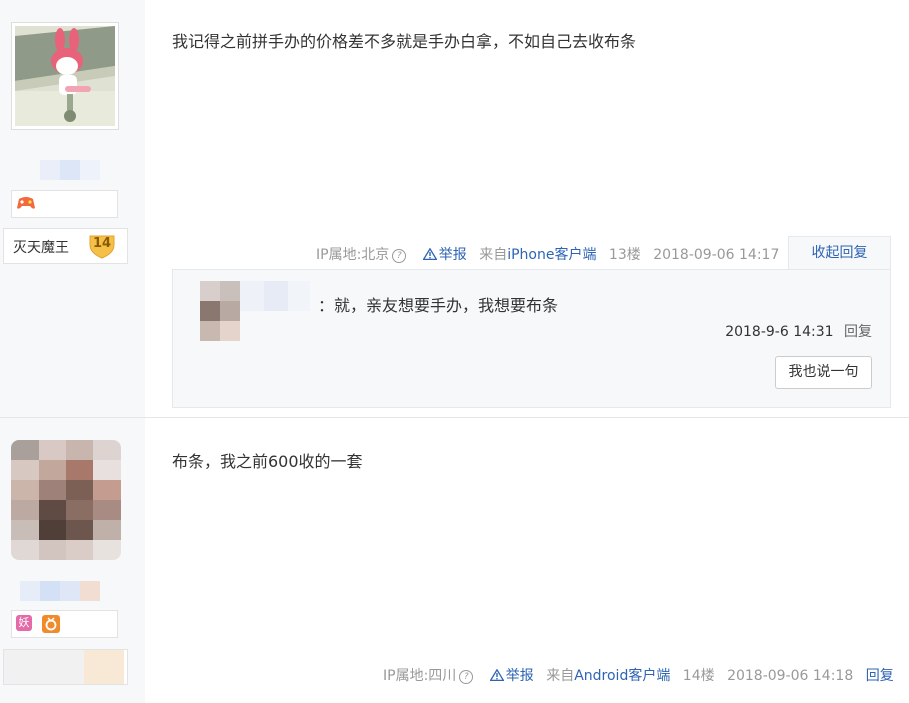  I want to click on reply-link: 回复, so click(858, 332).